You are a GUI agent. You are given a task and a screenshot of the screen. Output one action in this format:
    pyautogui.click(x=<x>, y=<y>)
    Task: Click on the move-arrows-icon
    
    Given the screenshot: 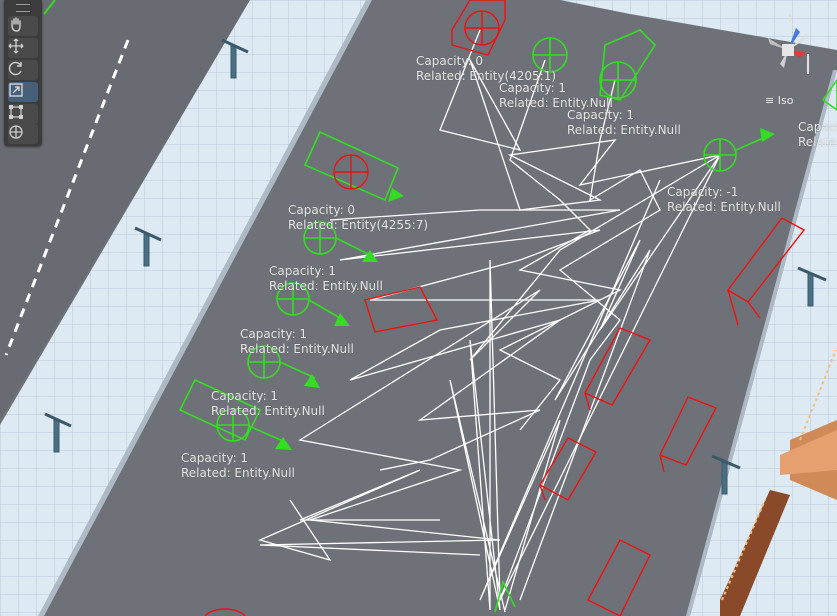 What is the action you would take?
    pyautogui.click(x=16, y=46)
    